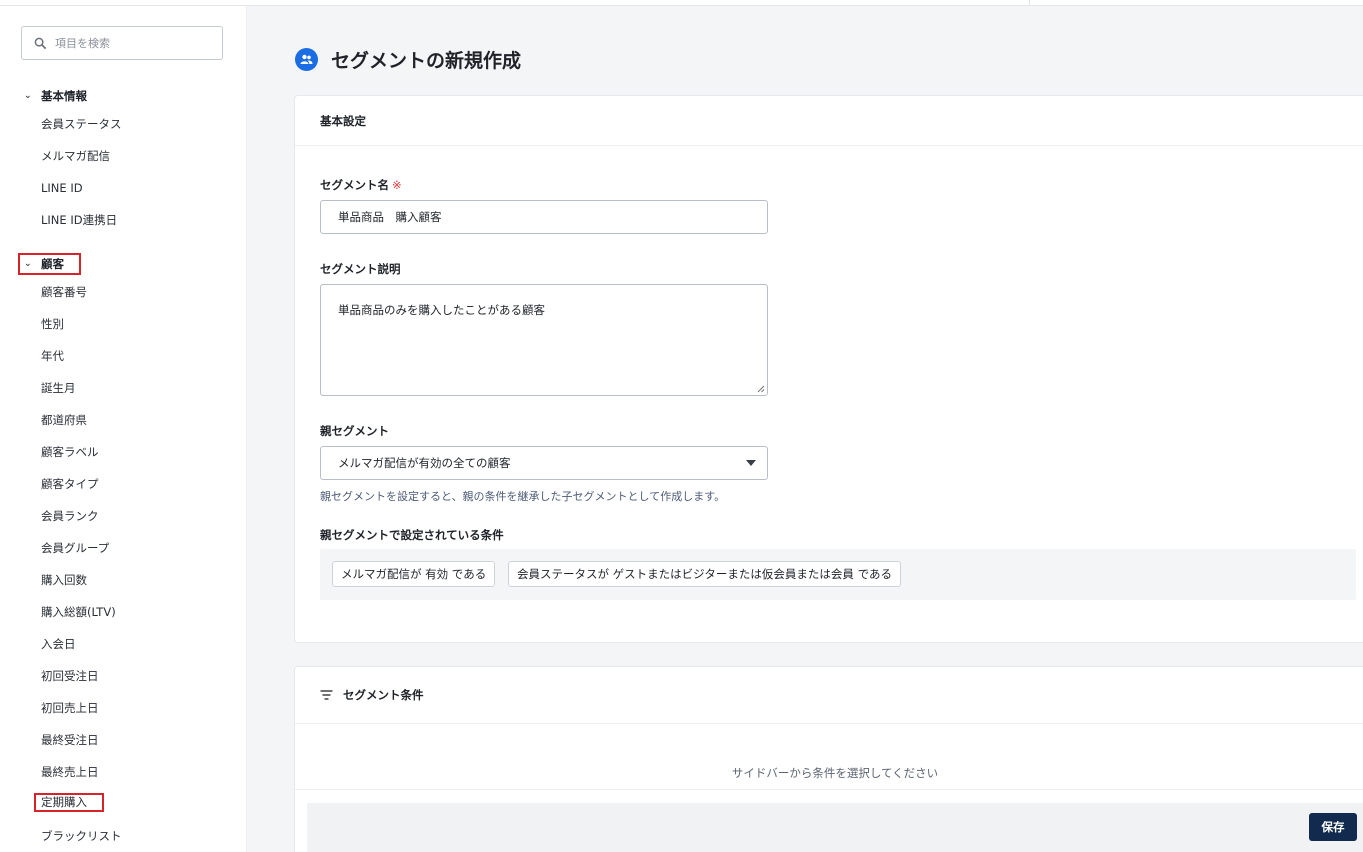 The width and height of the screenshot is (1363, 852). I want to click on footer-bar, so click(835, 827).